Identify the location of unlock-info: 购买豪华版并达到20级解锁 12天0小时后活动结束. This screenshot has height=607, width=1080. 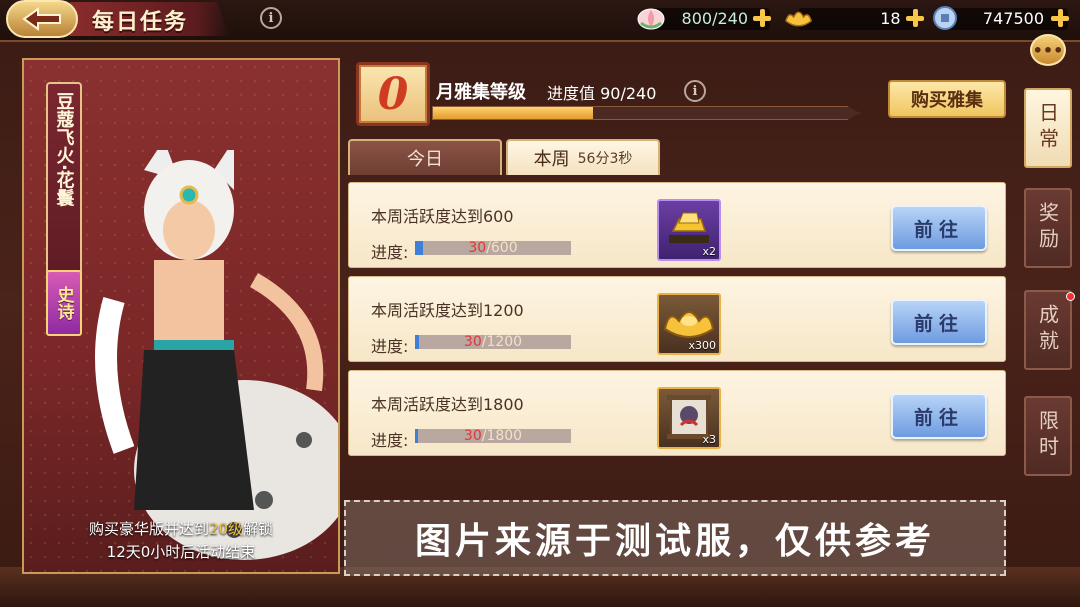
(181, 541).